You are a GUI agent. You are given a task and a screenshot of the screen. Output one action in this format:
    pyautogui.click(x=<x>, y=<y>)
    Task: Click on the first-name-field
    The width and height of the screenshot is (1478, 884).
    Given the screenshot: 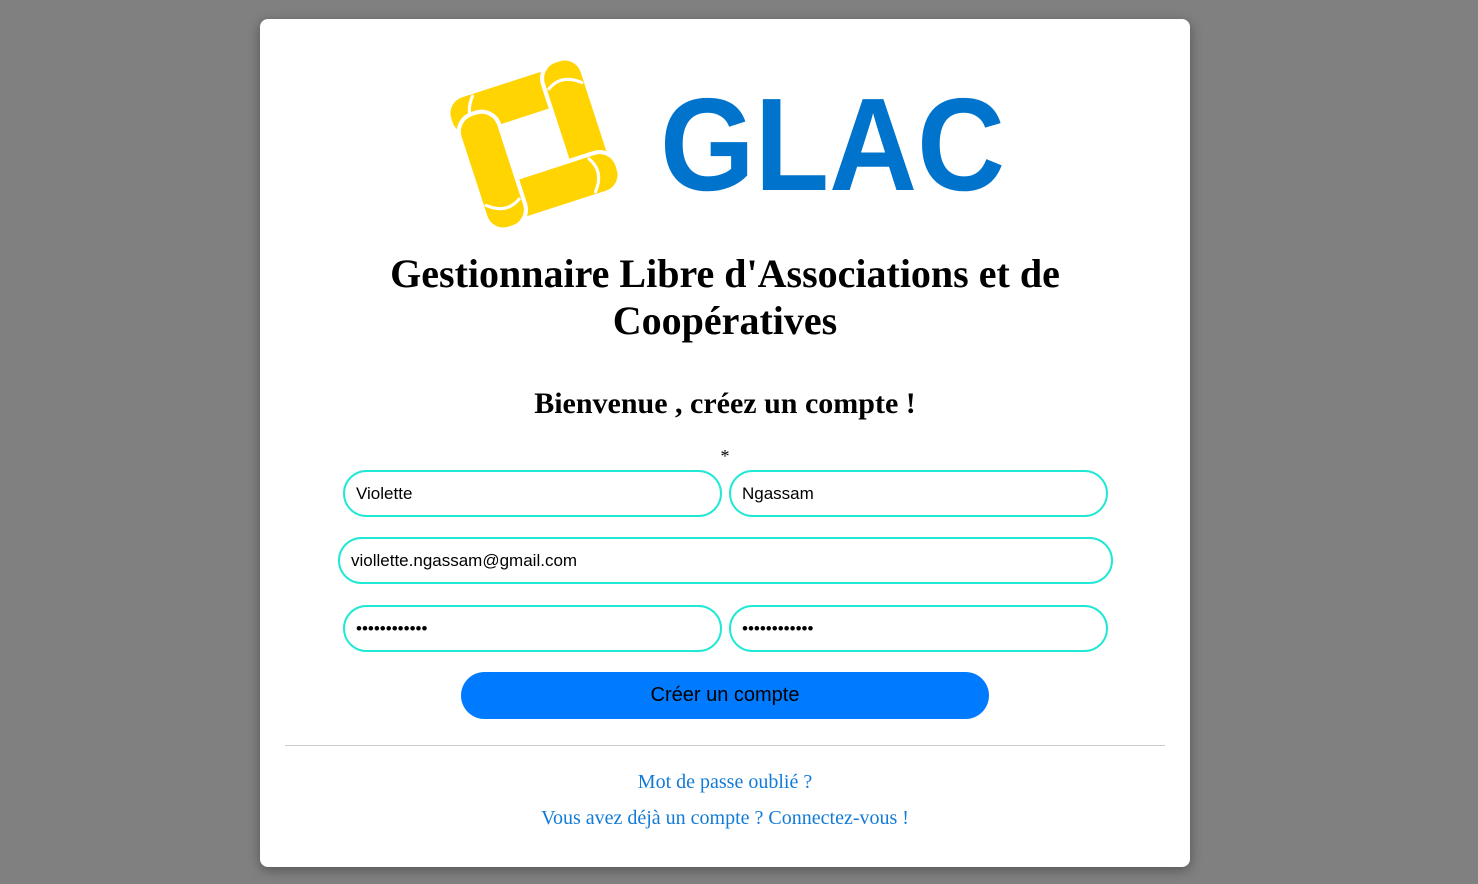 What is the action you would take?
    pyautogui.click(x=532, y=493)
    